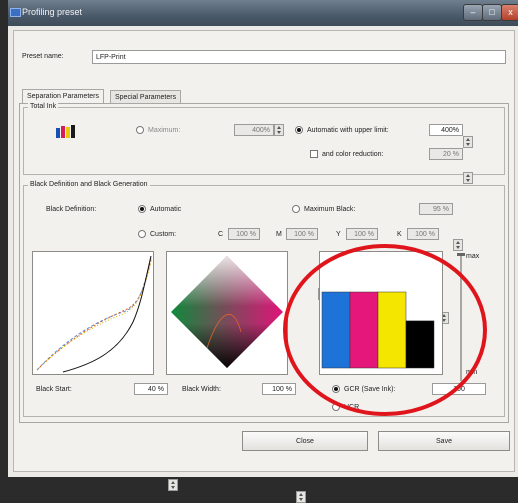 This screenshot has height=503, width=518. I want to click on black-start-input: 40 %, so click(151, 389).